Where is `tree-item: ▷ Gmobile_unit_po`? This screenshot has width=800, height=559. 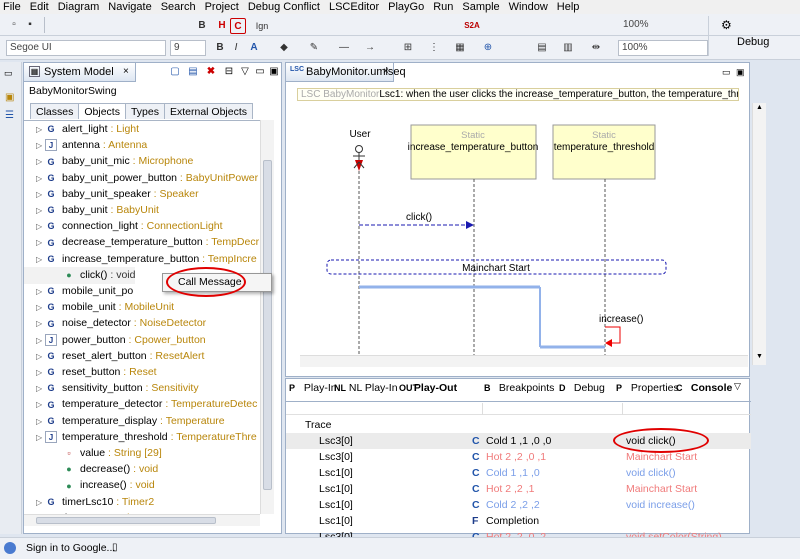 tree-item: ▷ Gmobile_unit_po is located at coordinates (78, 291).